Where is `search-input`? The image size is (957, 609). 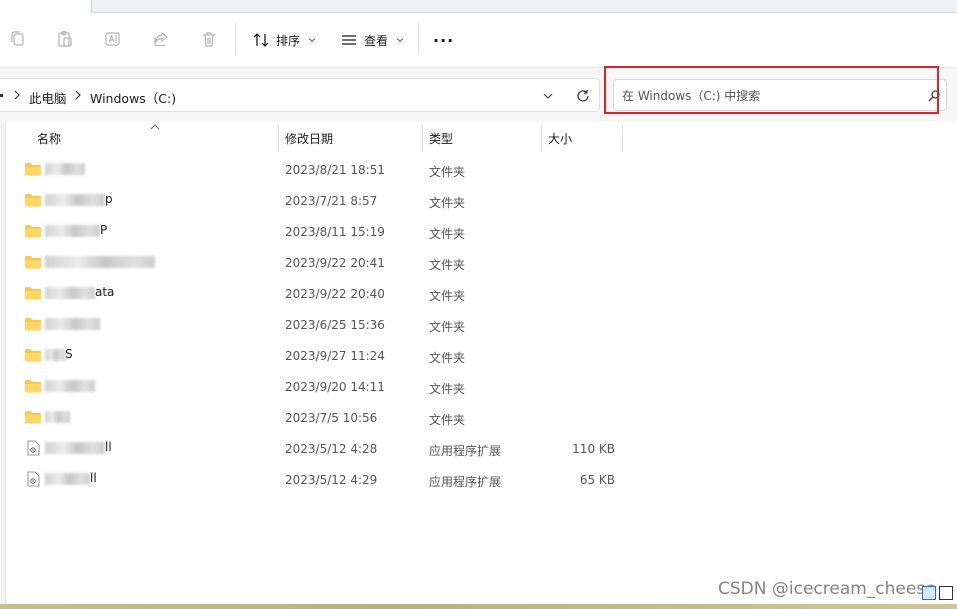
search-input is located at coordinates (767, 96).